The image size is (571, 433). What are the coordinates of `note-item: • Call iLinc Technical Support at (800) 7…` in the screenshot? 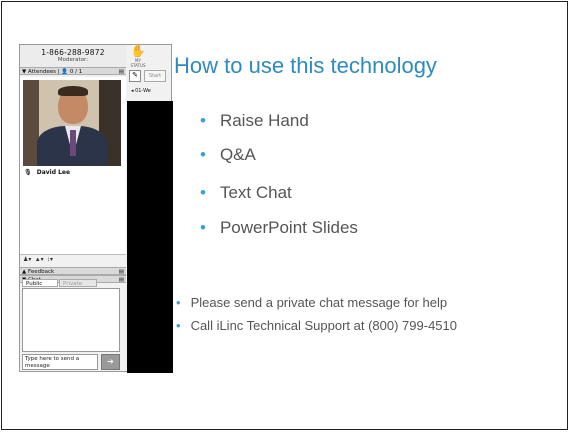 It's located at (316, 325).